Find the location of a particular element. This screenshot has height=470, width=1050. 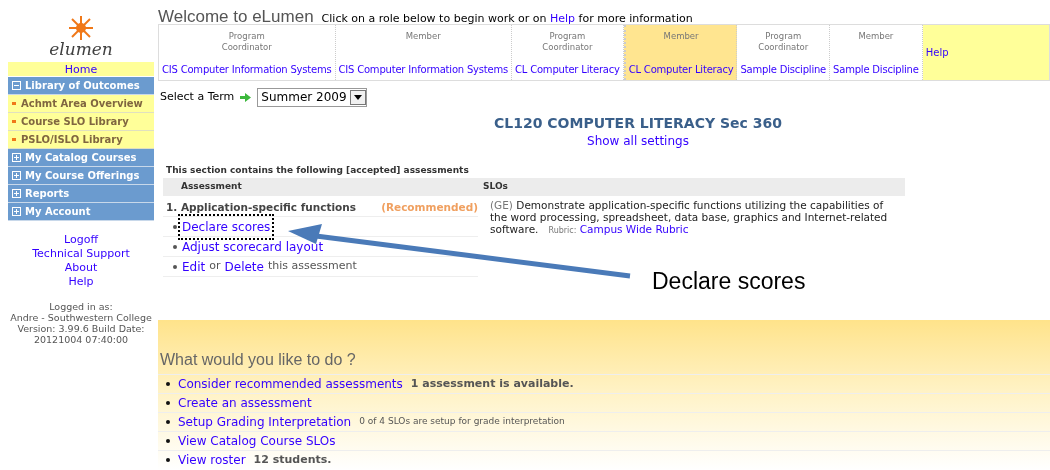

help-link: Help is located at coordinates (563, 18).